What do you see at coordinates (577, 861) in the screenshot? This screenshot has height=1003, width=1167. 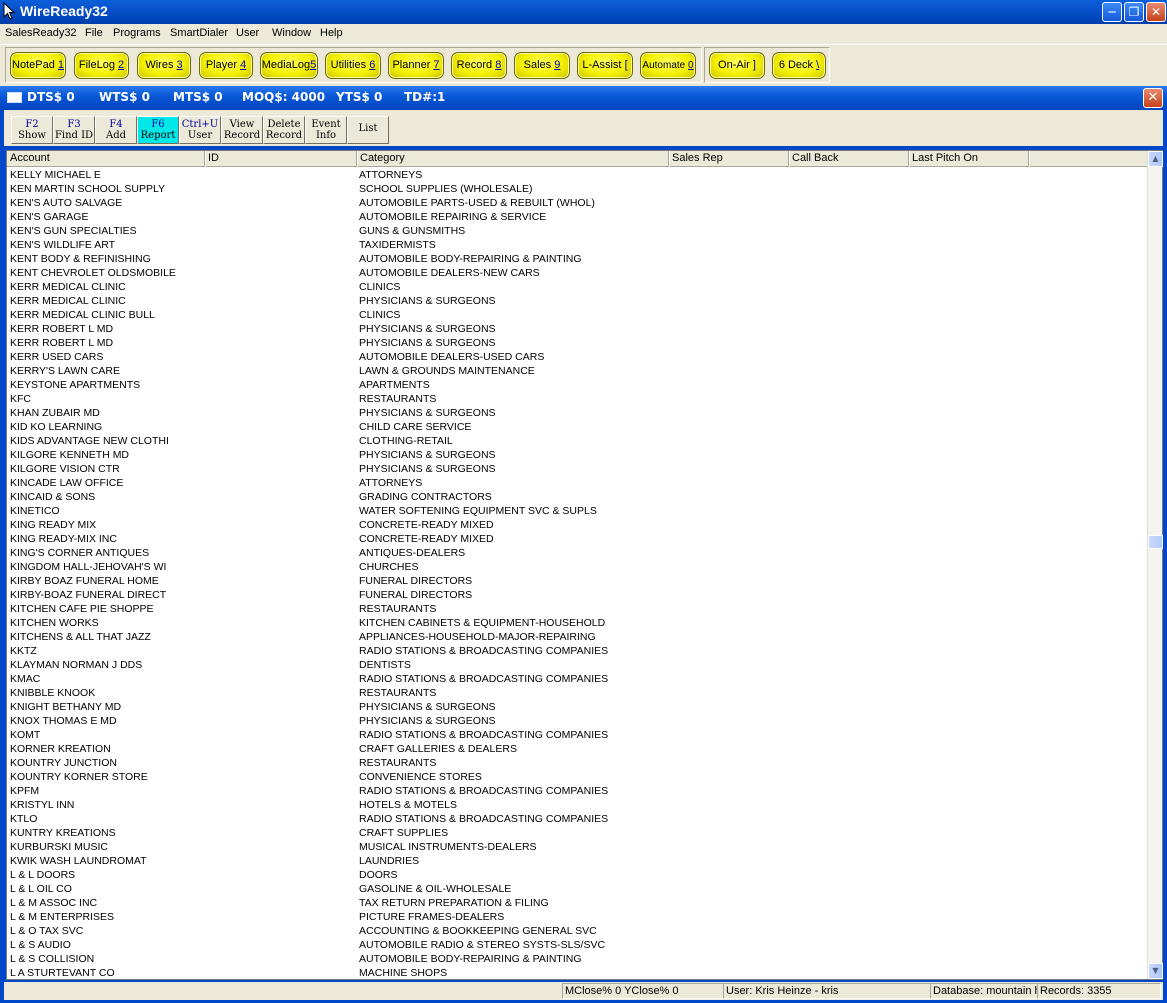 I see `table-row: KWIK WASH LAUNDROMAT LAUNDRIES` at bounding box center [577, 861].